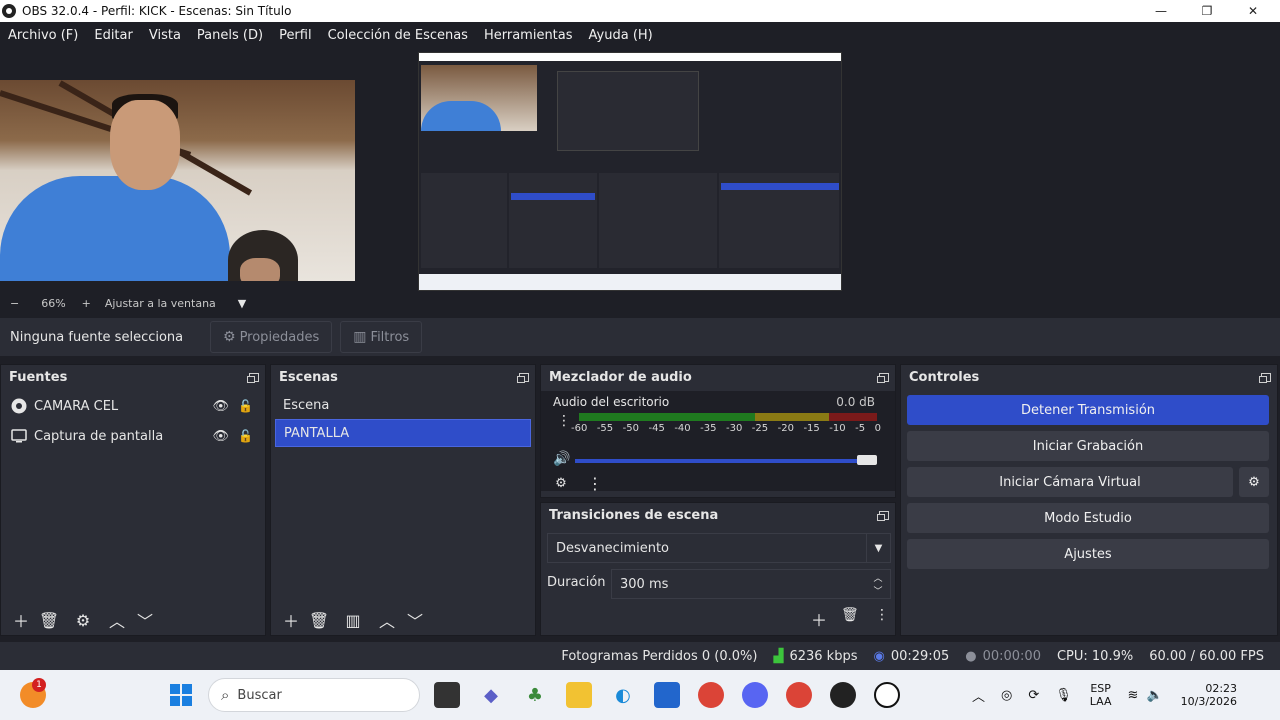  Describe the element at coordinates (579, 695) in the screenshot. I see `file-explorer-icon` at that location.